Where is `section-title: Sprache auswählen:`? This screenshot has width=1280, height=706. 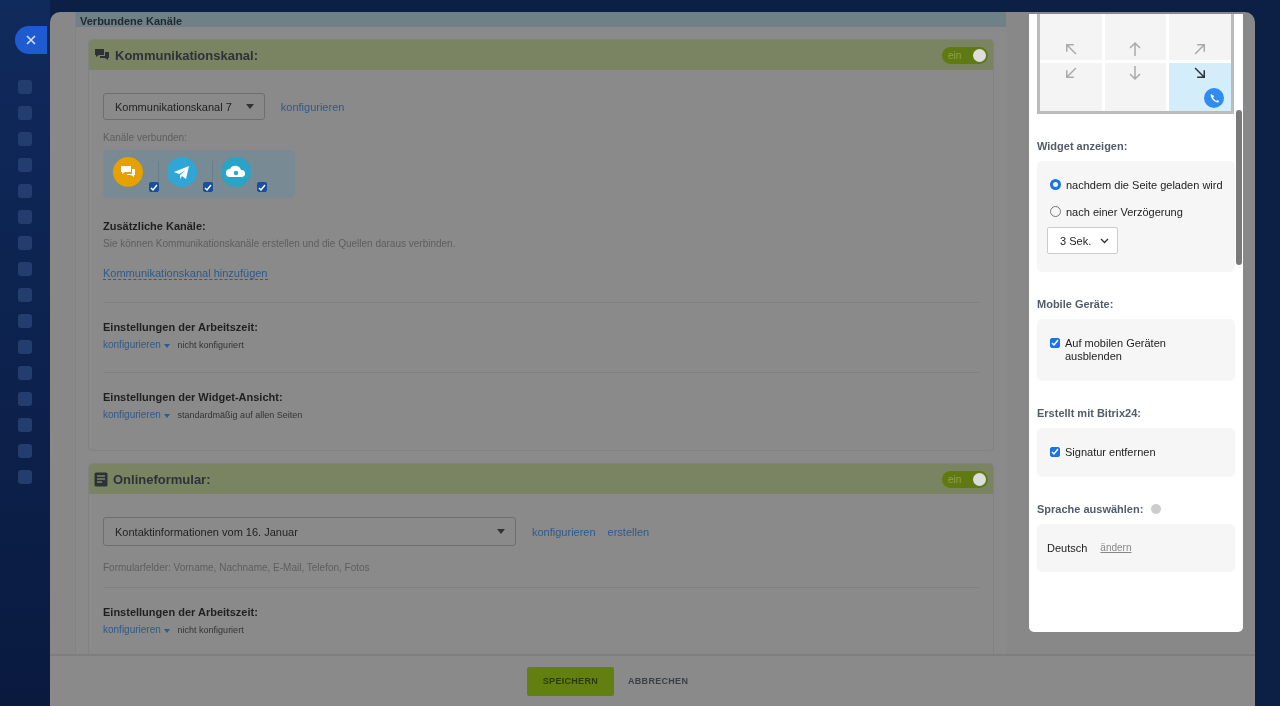
section-title: Sprache auswählen: is located at coordinates (1090, 509).